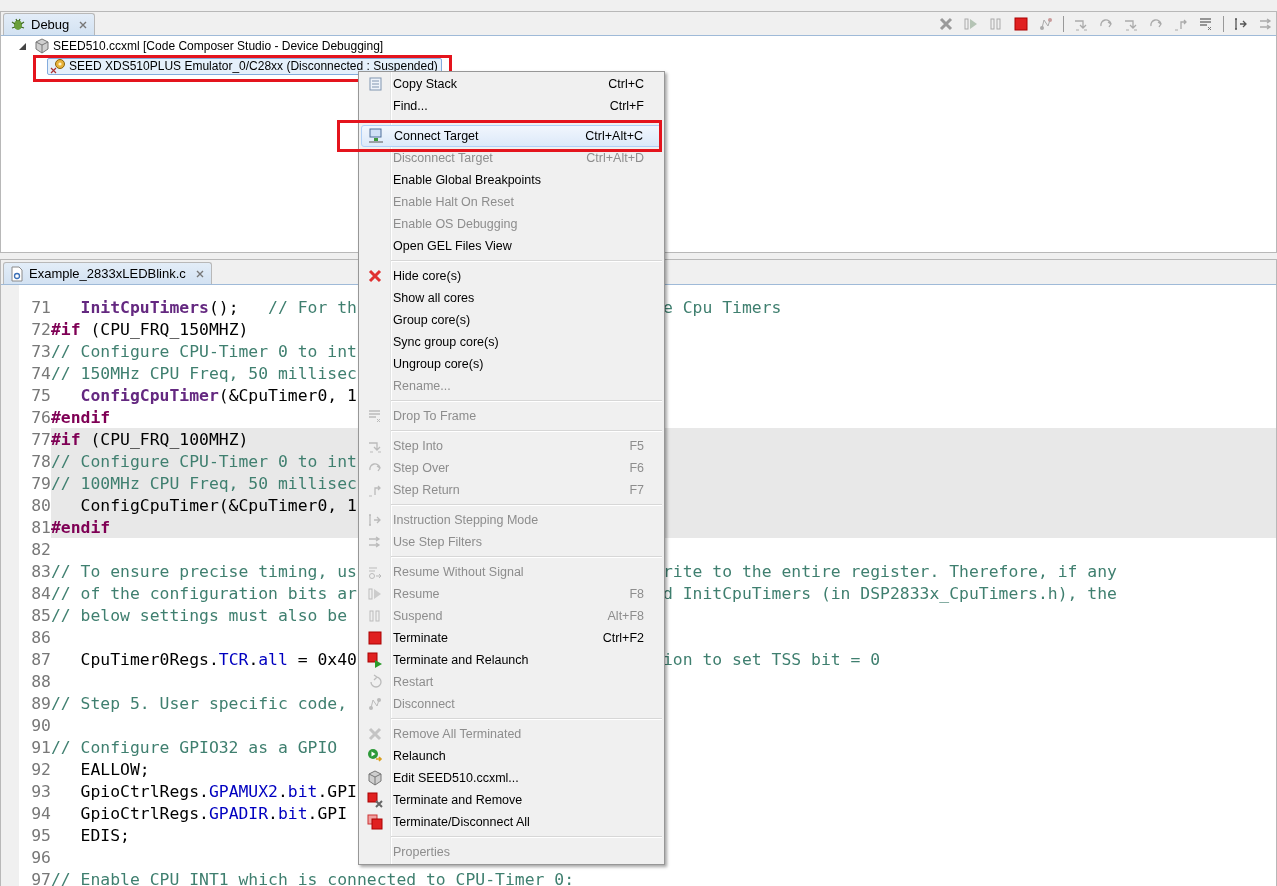 The height and width of the screenshot is (886, 1277). What do you see at coordinates (772, 659) in the screenshot?
I see `code-line: ion to set TSS bit = 0` at bounding box center [772, 659].